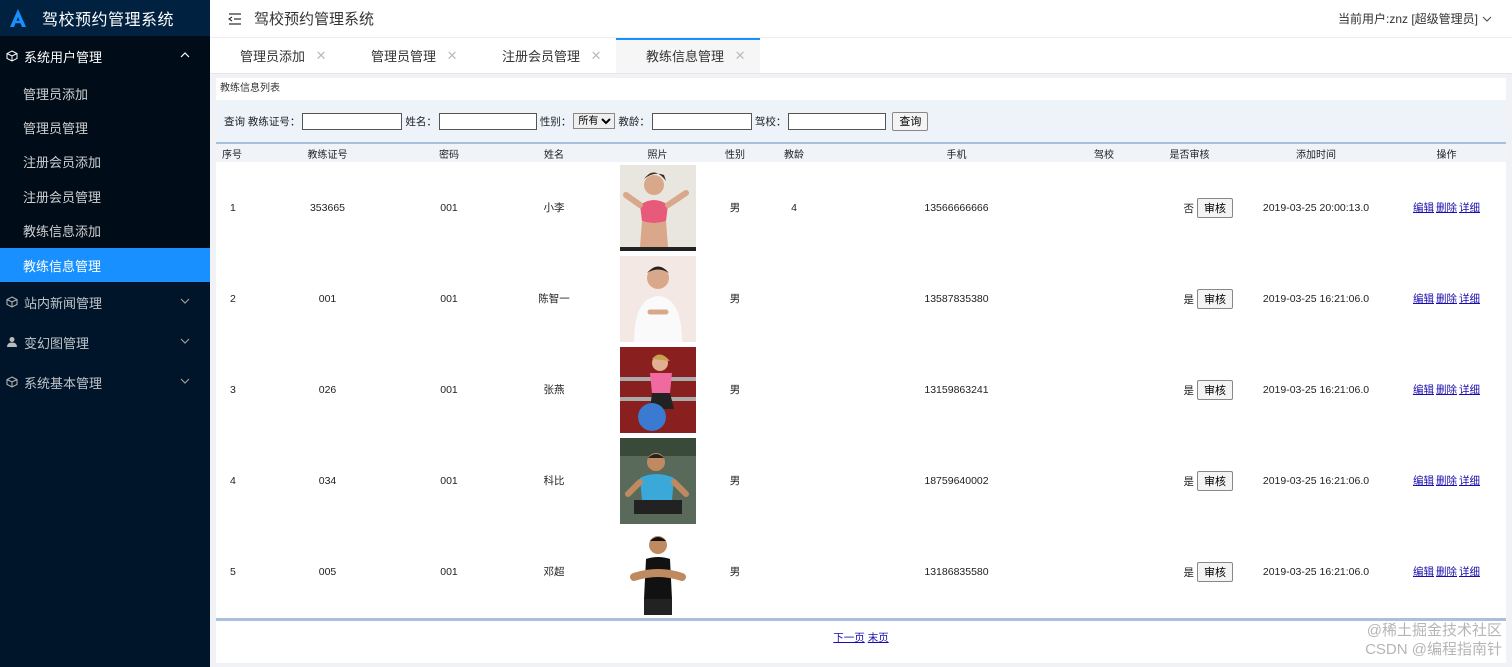 This screenshot has width=1512, height=667. I want to click on col-header: 序号, so click(243, 153).